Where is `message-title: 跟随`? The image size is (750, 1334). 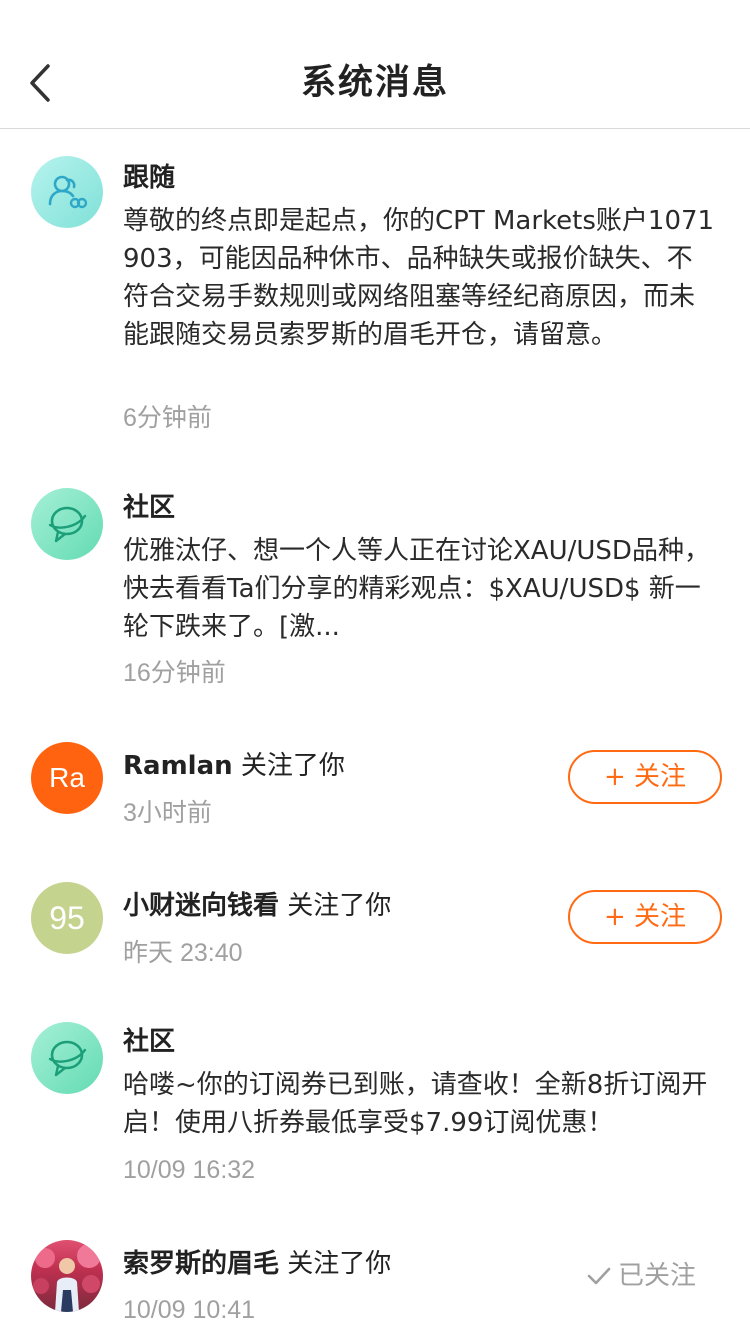
message-title: 跟随 is located at coordinates (149, 178).